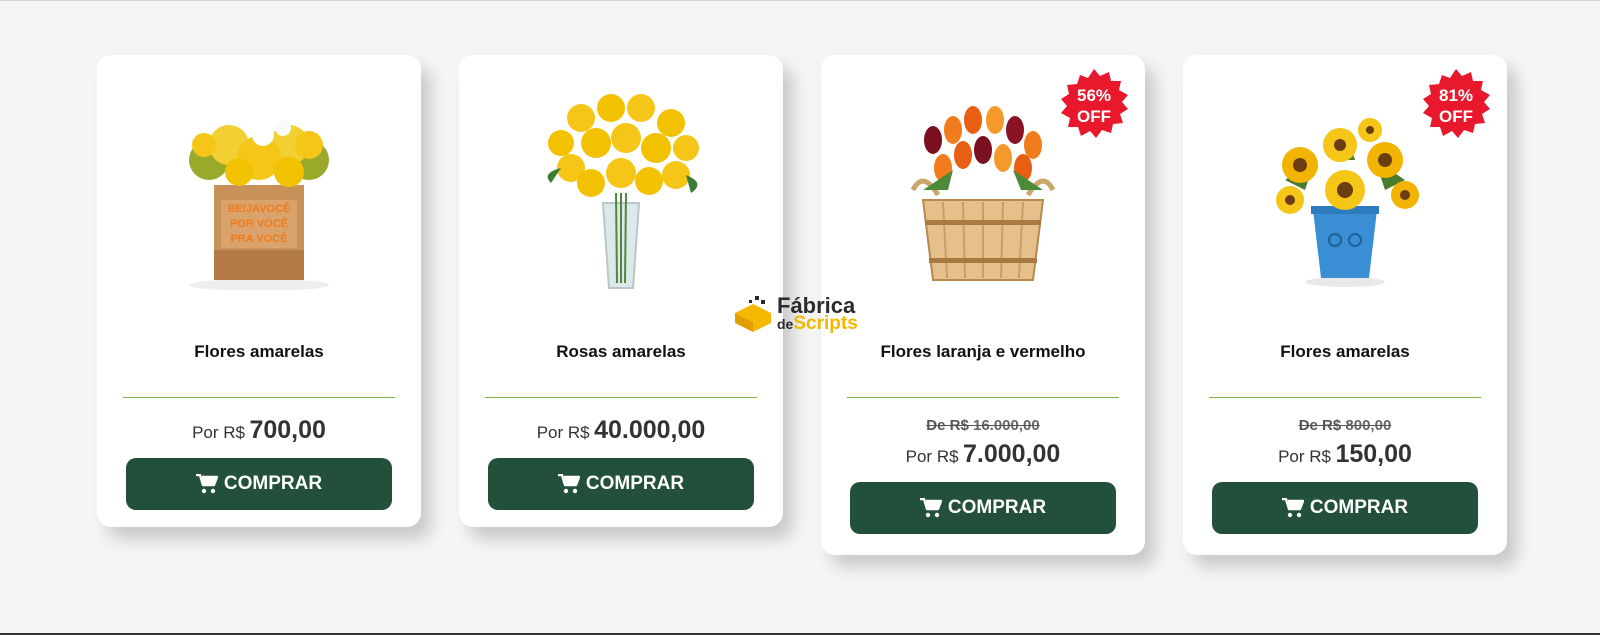 Image resolution: width=1600 pixels, height=635 pixels. I want to click on product-price: Por R$ 700,00, so click(259, 430).